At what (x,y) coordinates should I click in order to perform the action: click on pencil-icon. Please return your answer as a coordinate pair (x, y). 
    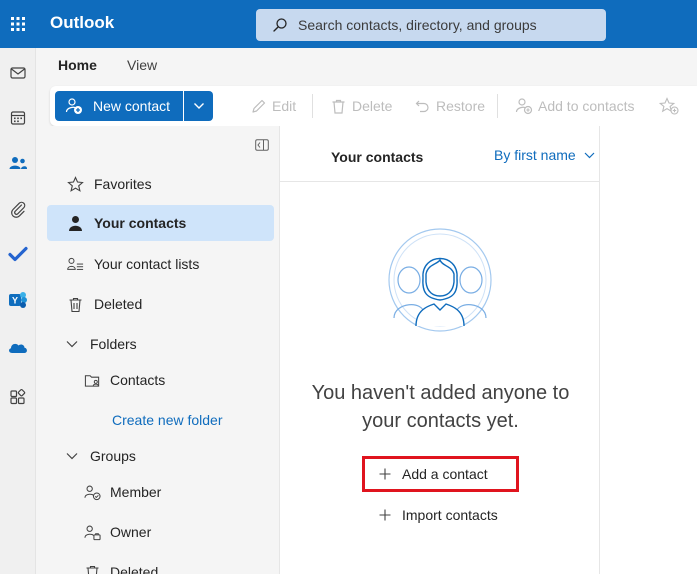
    Looking at the image, I should click on (259, 106).